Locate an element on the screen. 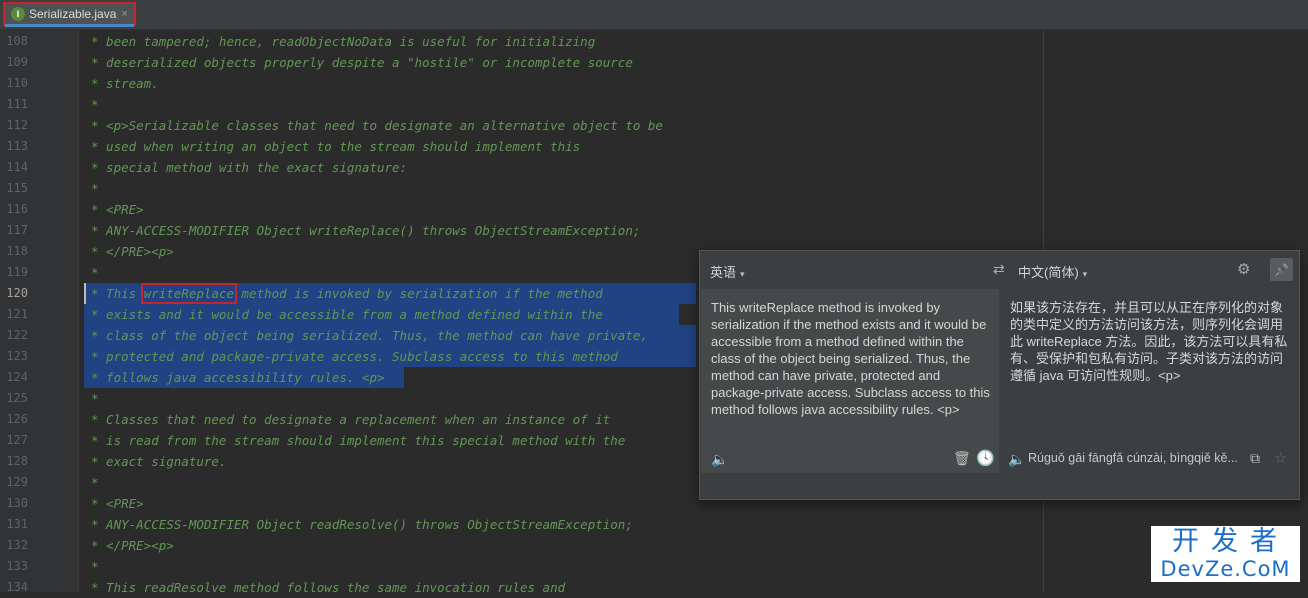 The height and width of the screenshot is (598, 1308). code-line: 110 * stream. is located at coordinates (654, 83).